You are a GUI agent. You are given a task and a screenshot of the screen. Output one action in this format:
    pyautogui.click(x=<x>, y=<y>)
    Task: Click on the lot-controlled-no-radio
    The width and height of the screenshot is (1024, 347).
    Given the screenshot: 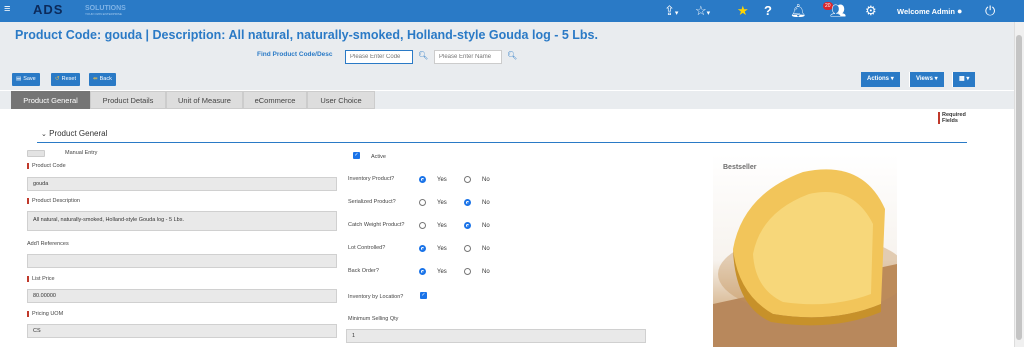 What is the action you would take?
    pyautogui.click(x=467, y=248)
    